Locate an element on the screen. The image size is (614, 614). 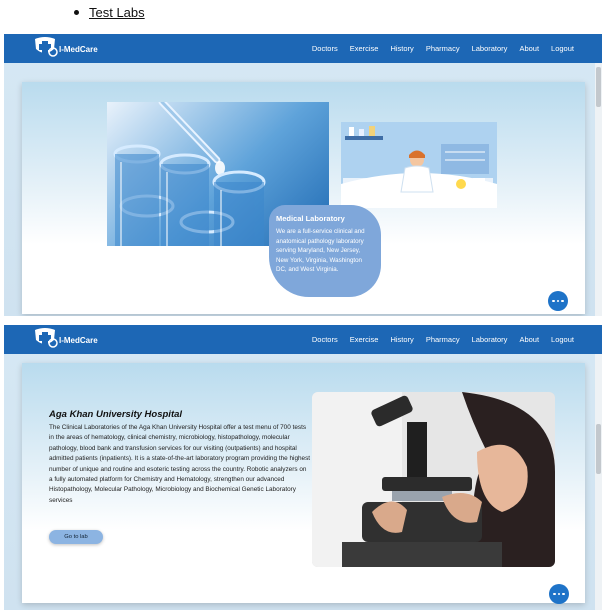
scientist-illustration is located at coordinates (419, 165).